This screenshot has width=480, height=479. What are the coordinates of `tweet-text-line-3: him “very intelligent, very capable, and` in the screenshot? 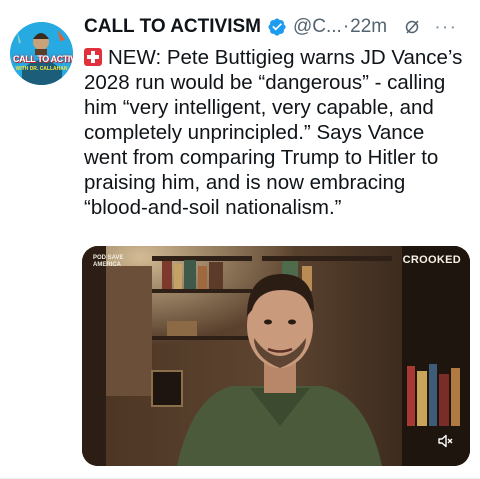 It's located at (259, 107).